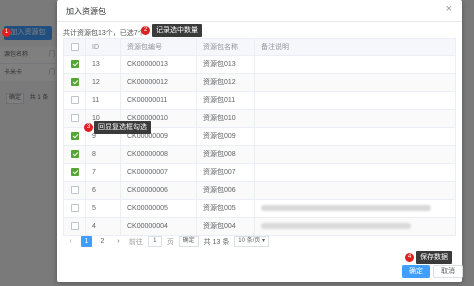 The width and height of the screenshot is (474, 286). Describe the element at coordinates (226, 208) in the screenshot. I see `row-name: 资源包005` at that location.